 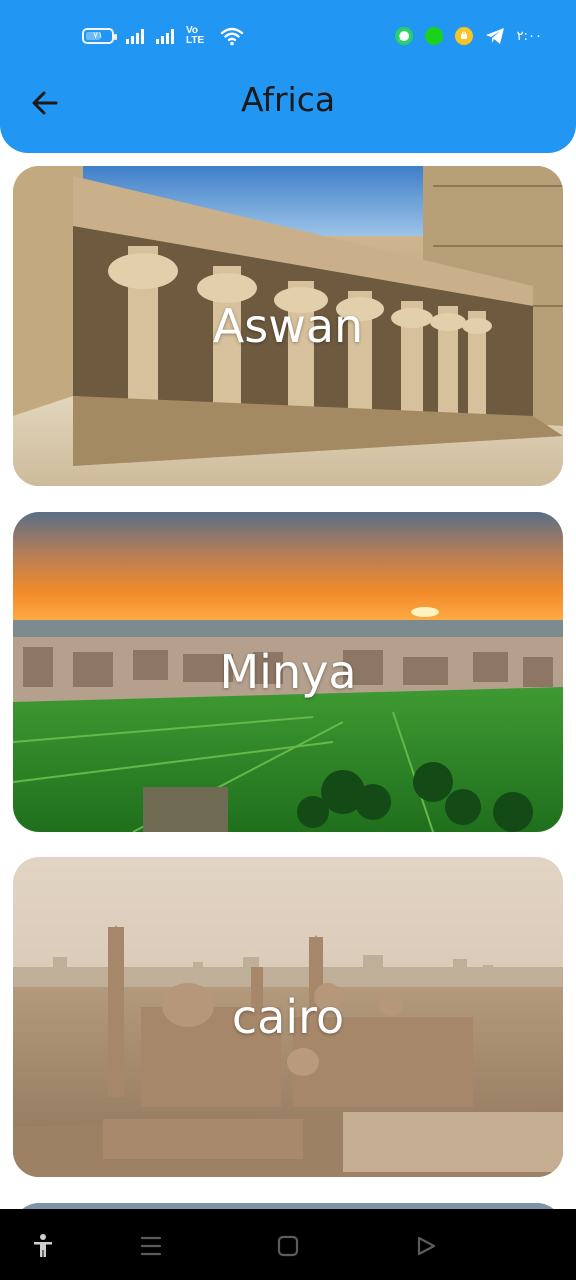 I want to click on yellow-app-notification-icon, so click(x=463, y=36).